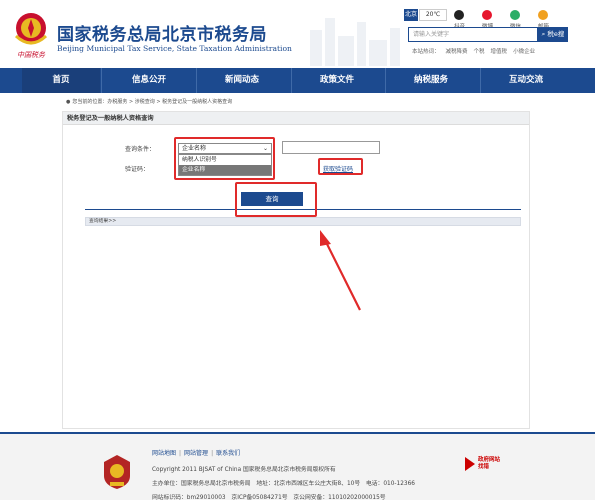 This screenshot has height=501, width=595. I want to click on location-pin-icon: ●, so click(68, 102).